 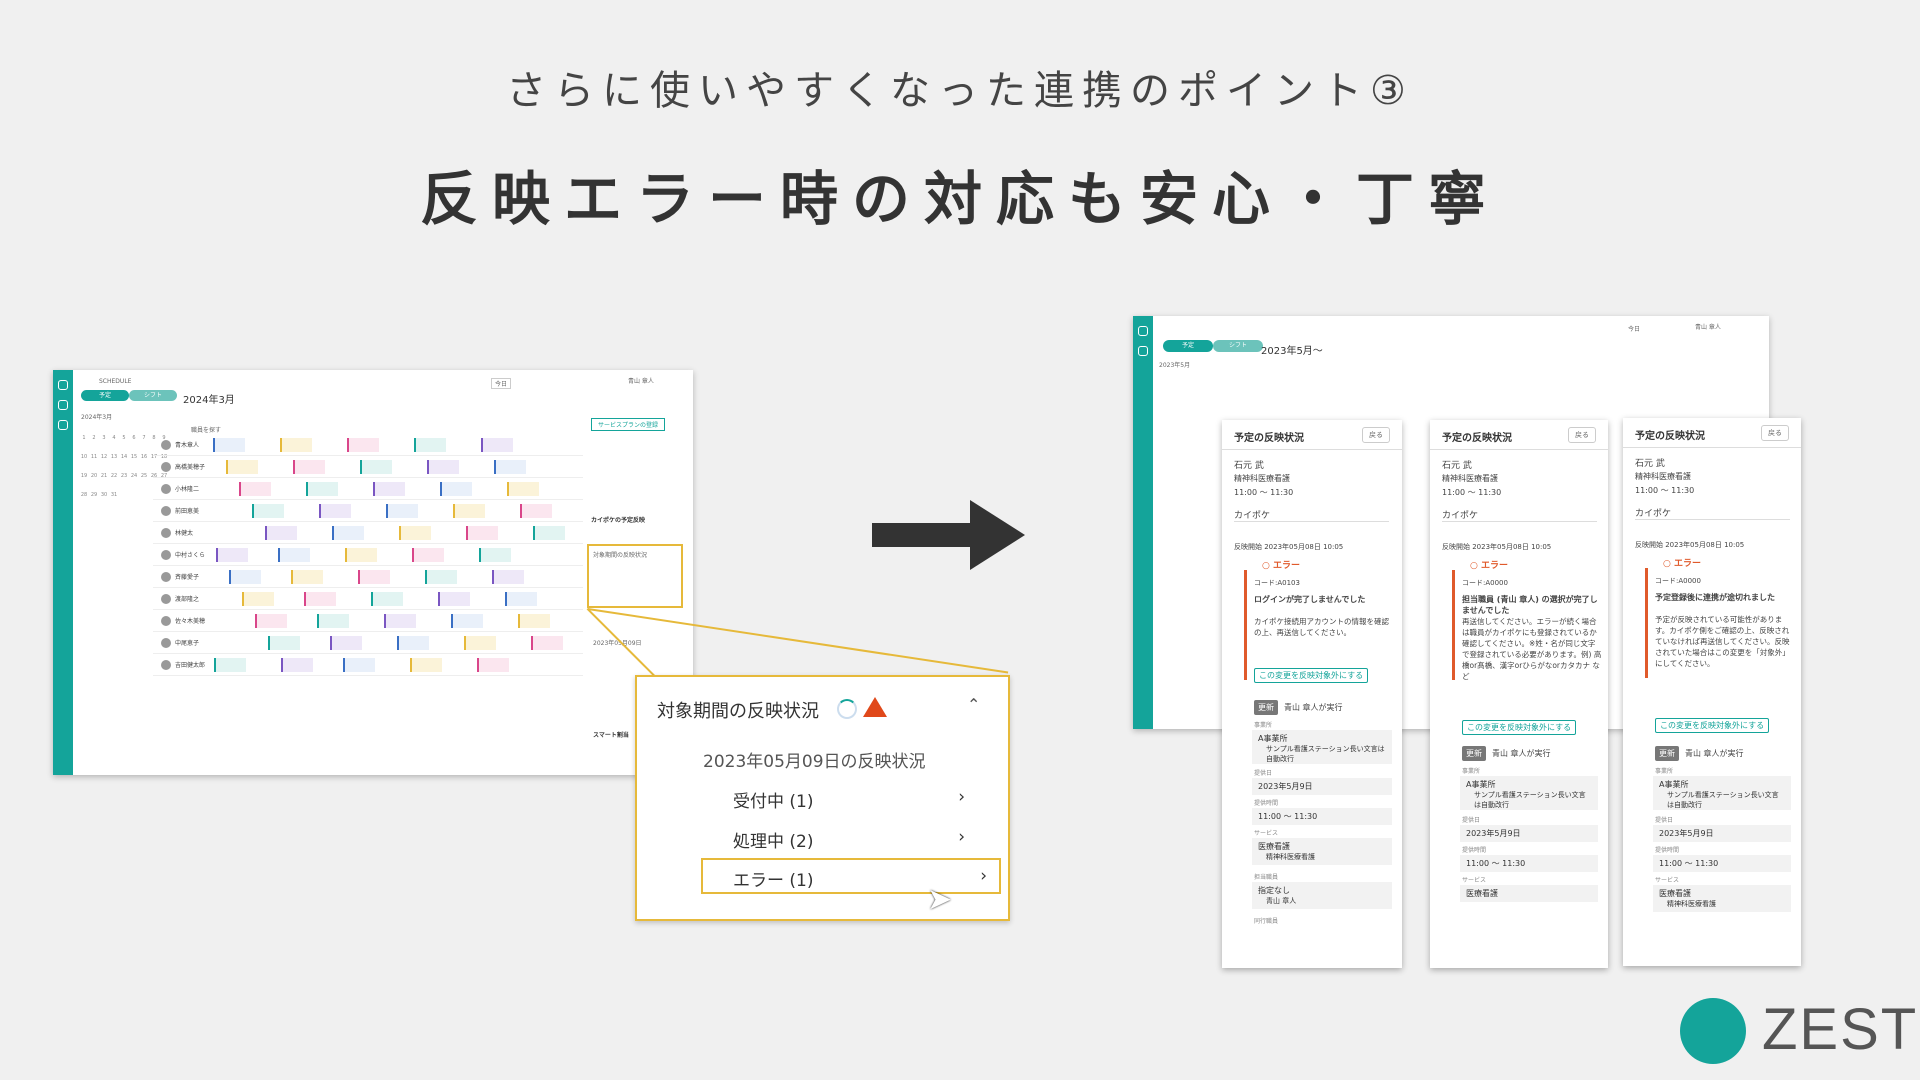 What do you see at coordinates (368, 511) in the screenshot?
I see `staff-row: 前田恵美` at bounding box center [368, 511].